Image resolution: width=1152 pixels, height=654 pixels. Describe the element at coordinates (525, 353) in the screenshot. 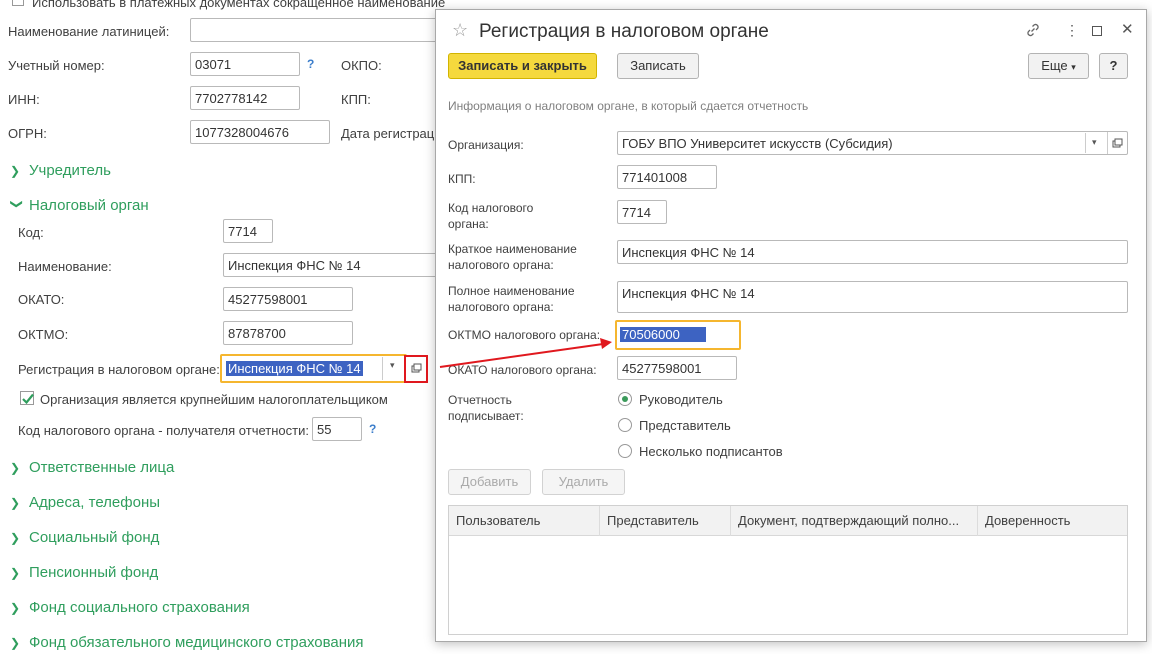

I see `annotation-arrow` at that location.